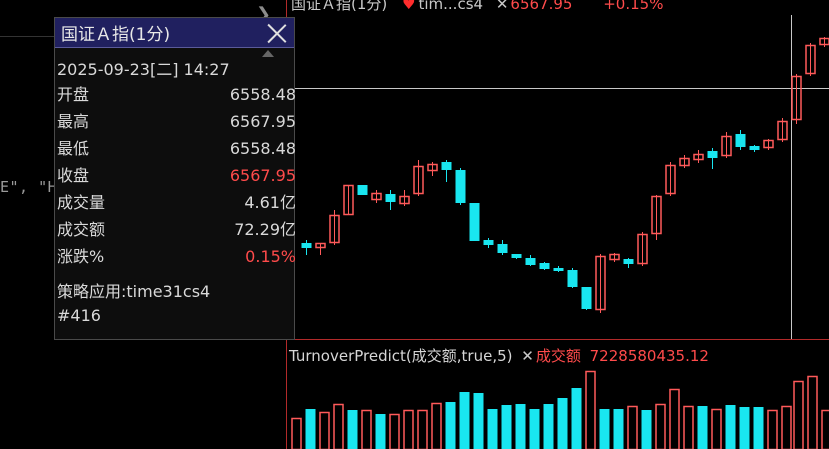  What do you see at coordinates (270, 202) in the screenshot?
I see `popup-row-value: 4.61亿` at bounding box center [270, 202].